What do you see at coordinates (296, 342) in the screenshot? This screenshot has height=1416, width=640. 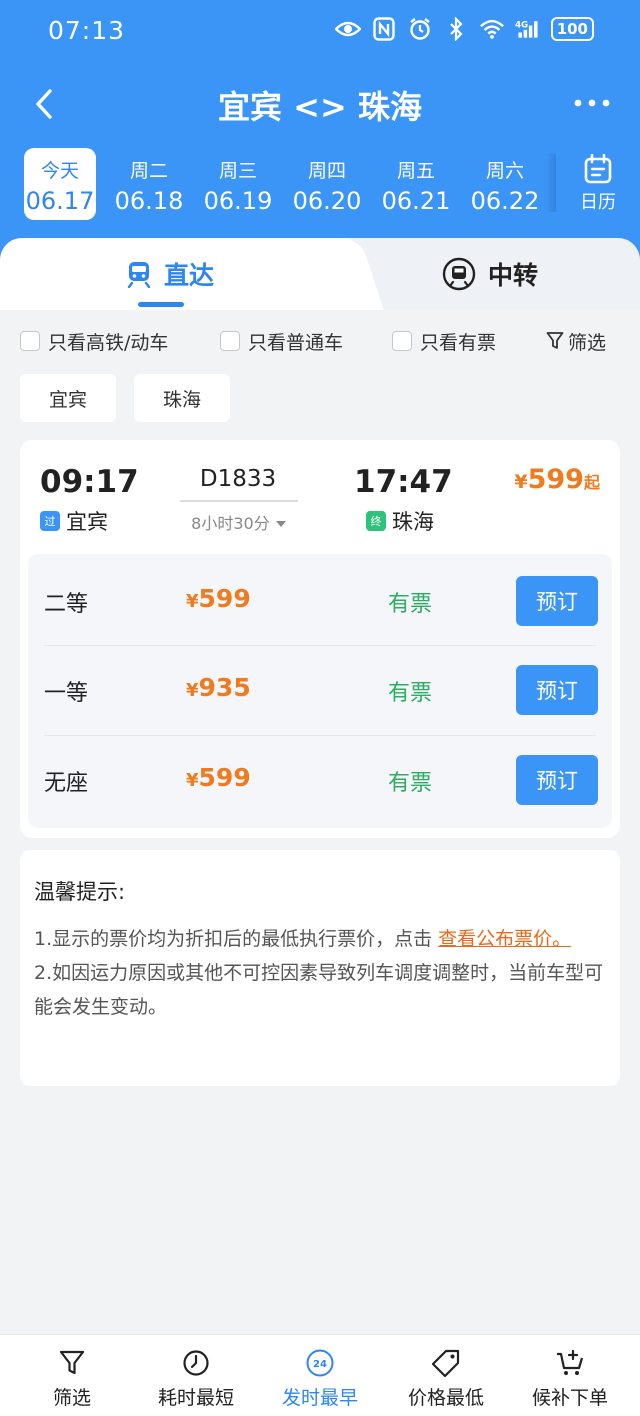 I see `checkbox-label: 只看普通车` at bounding box center [296, 342].